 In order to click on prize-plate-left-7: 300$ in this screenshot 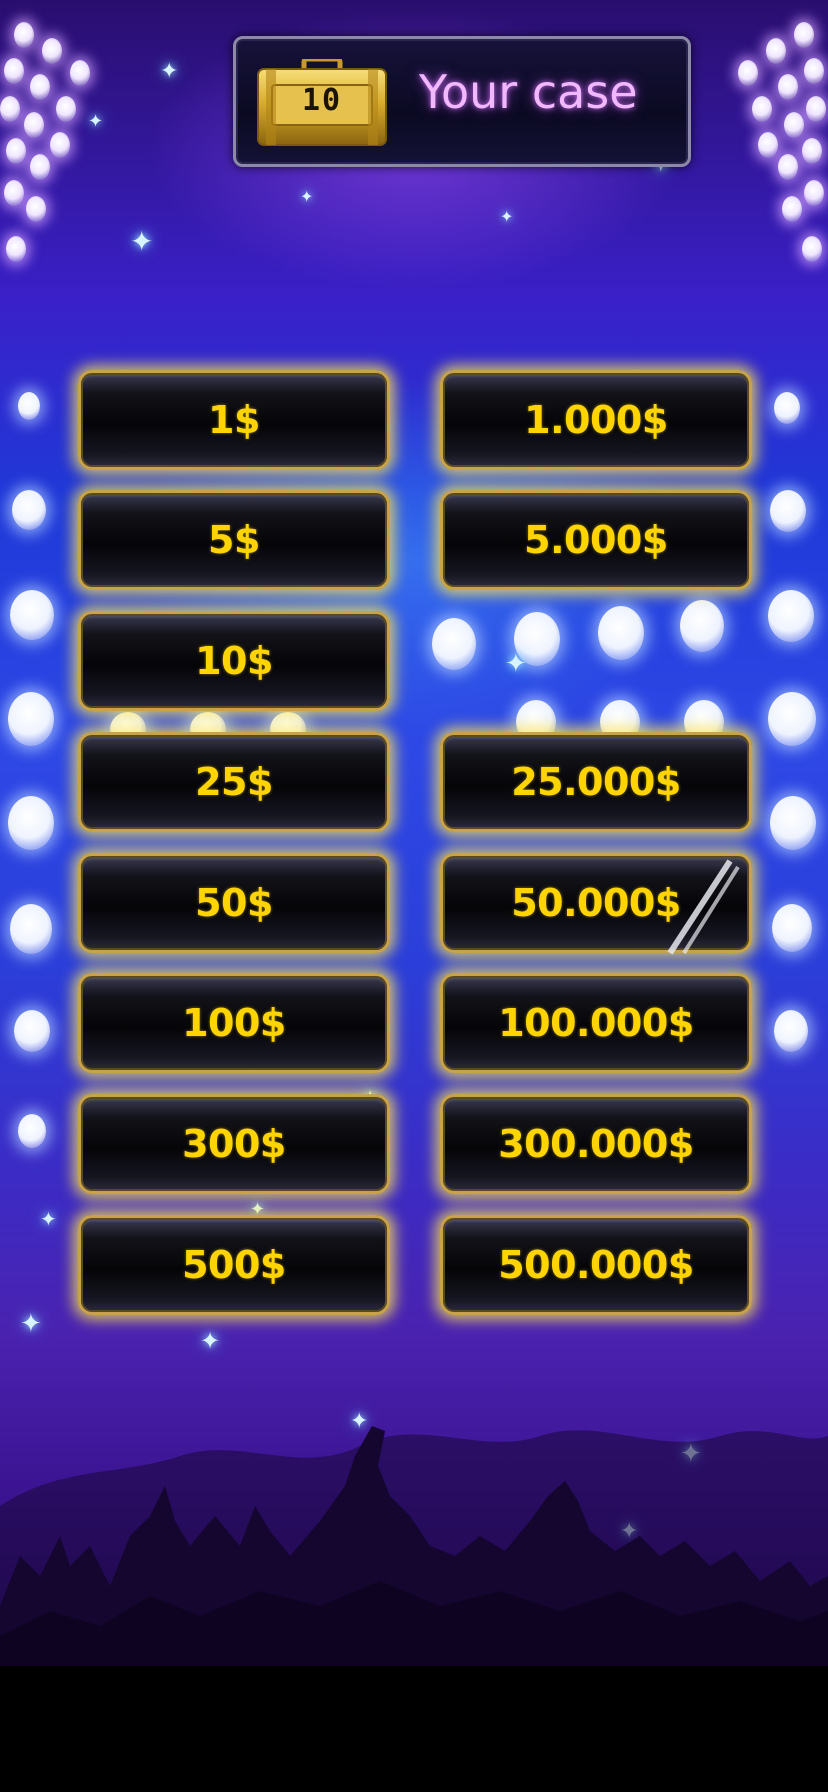, I will do `click(234, 1144)`.